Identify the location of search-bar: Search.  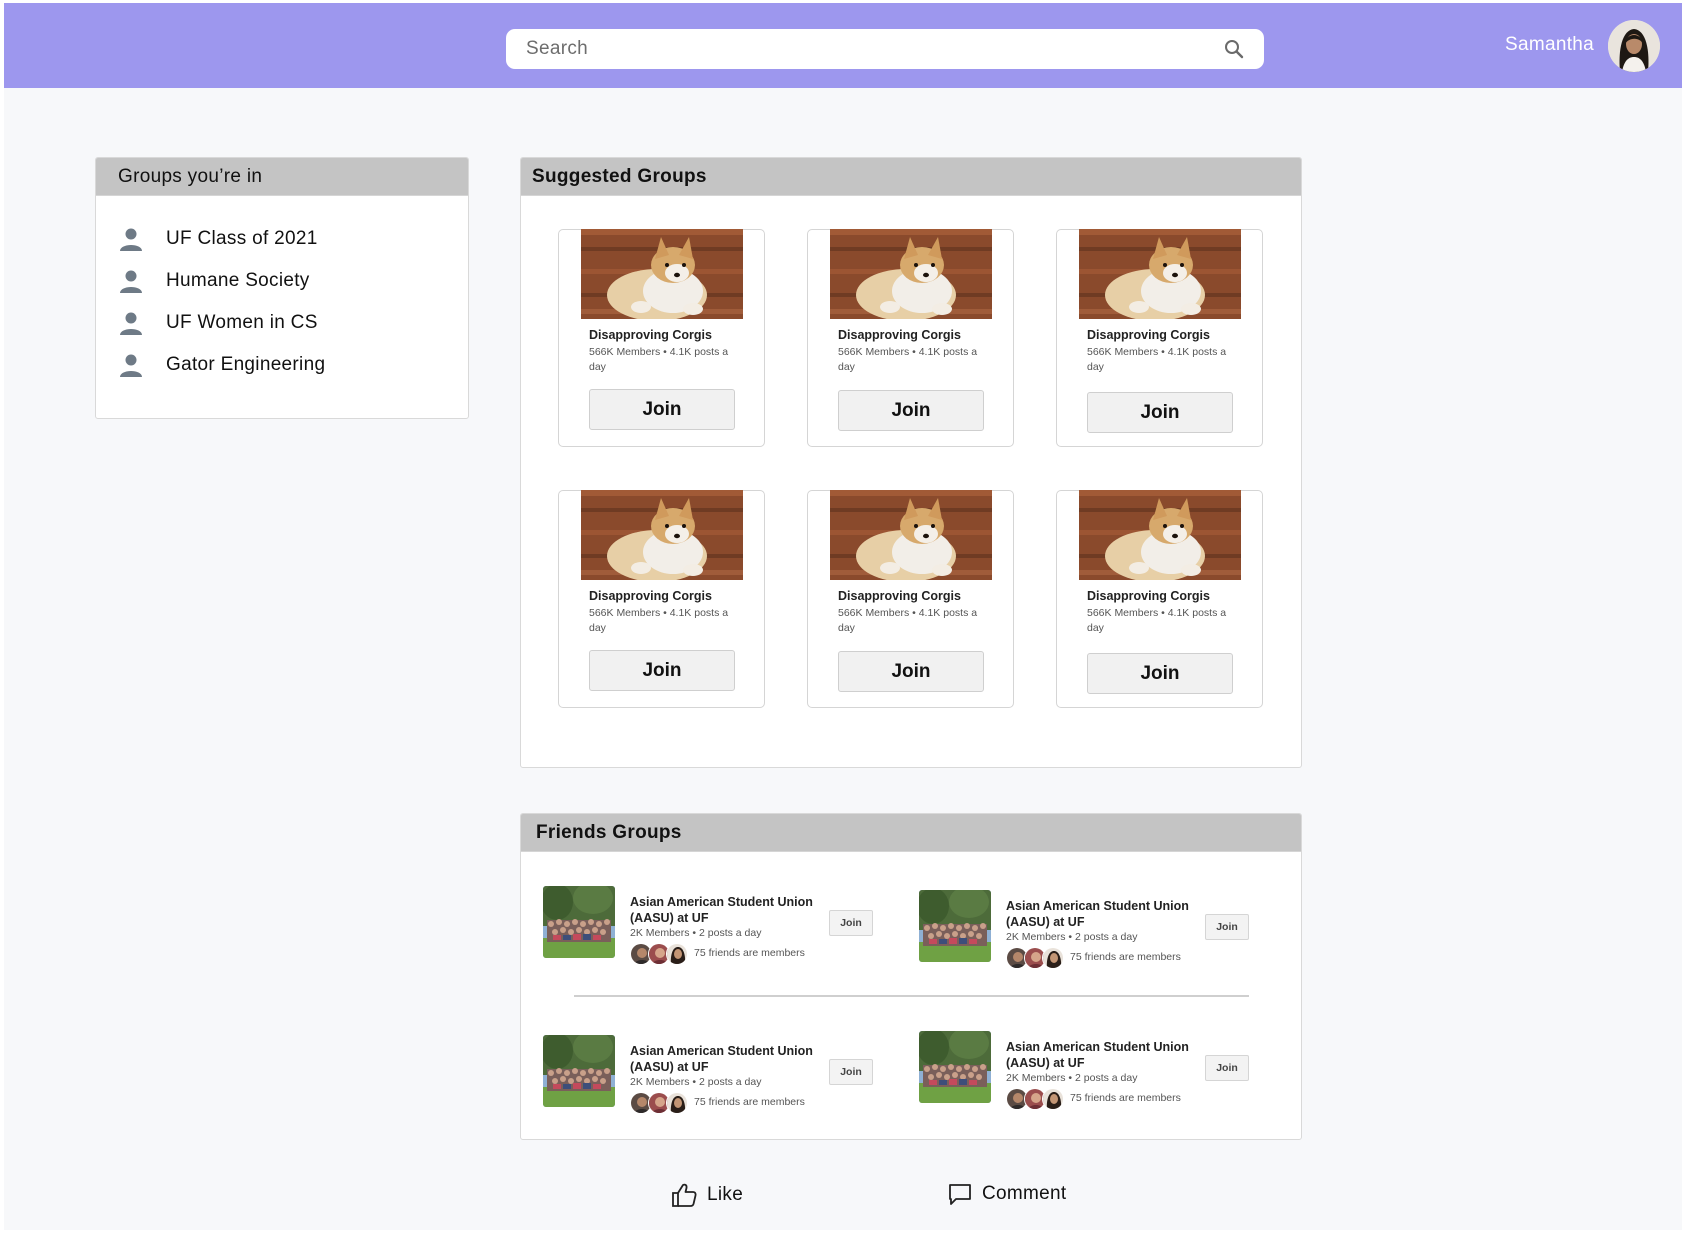
(885, 49).